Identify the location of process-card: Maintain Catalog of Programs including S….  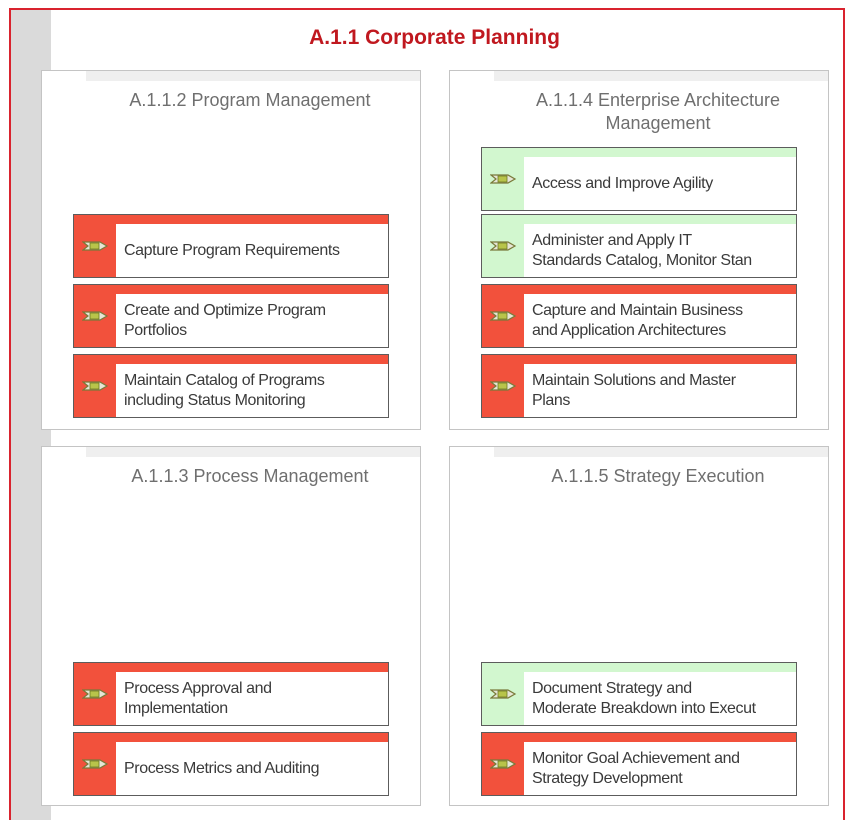
(231, 386).